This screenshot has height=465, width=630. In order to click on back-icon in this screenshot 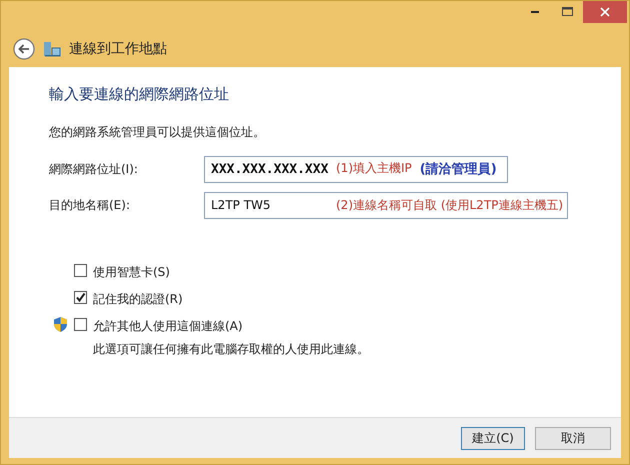, I will do `click(24, 49)`.